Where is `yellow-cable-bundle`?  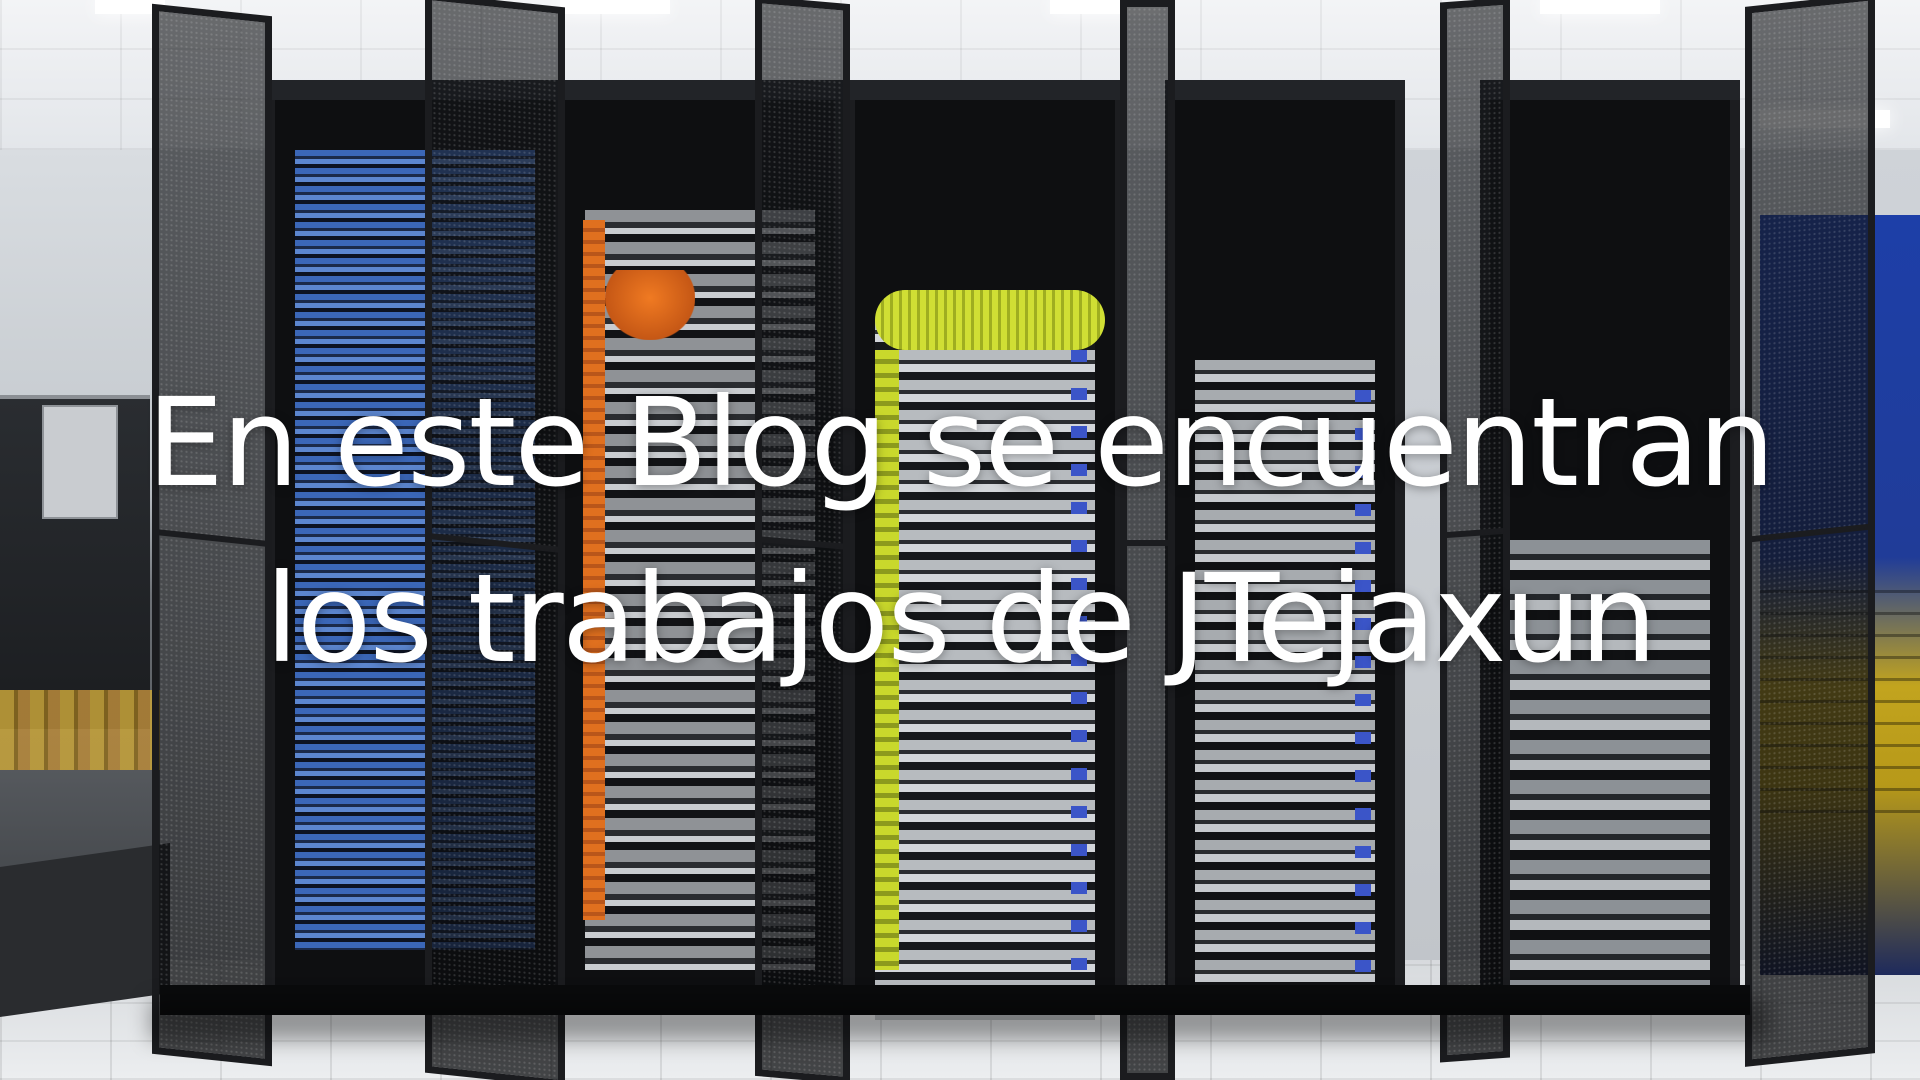
yellow-cable-bundle is located at coordinates (990, 320).